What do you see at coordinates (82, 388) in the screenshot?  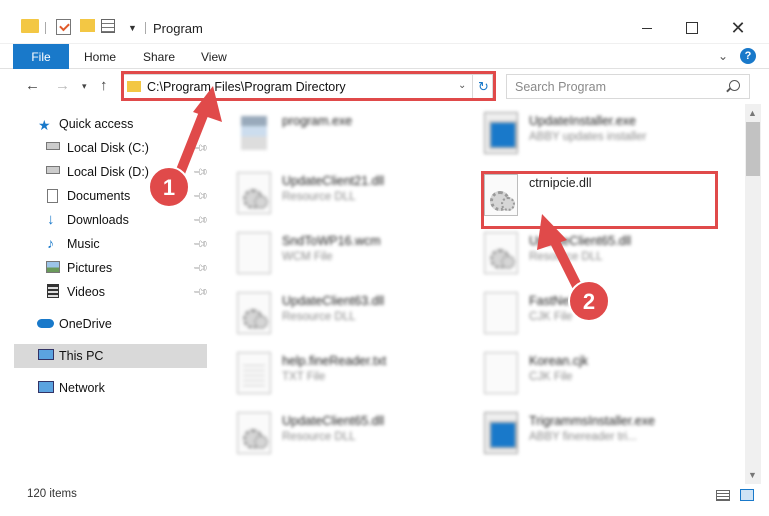 I see `sidebar-item-label: Network` at bounding box center [82, 388].